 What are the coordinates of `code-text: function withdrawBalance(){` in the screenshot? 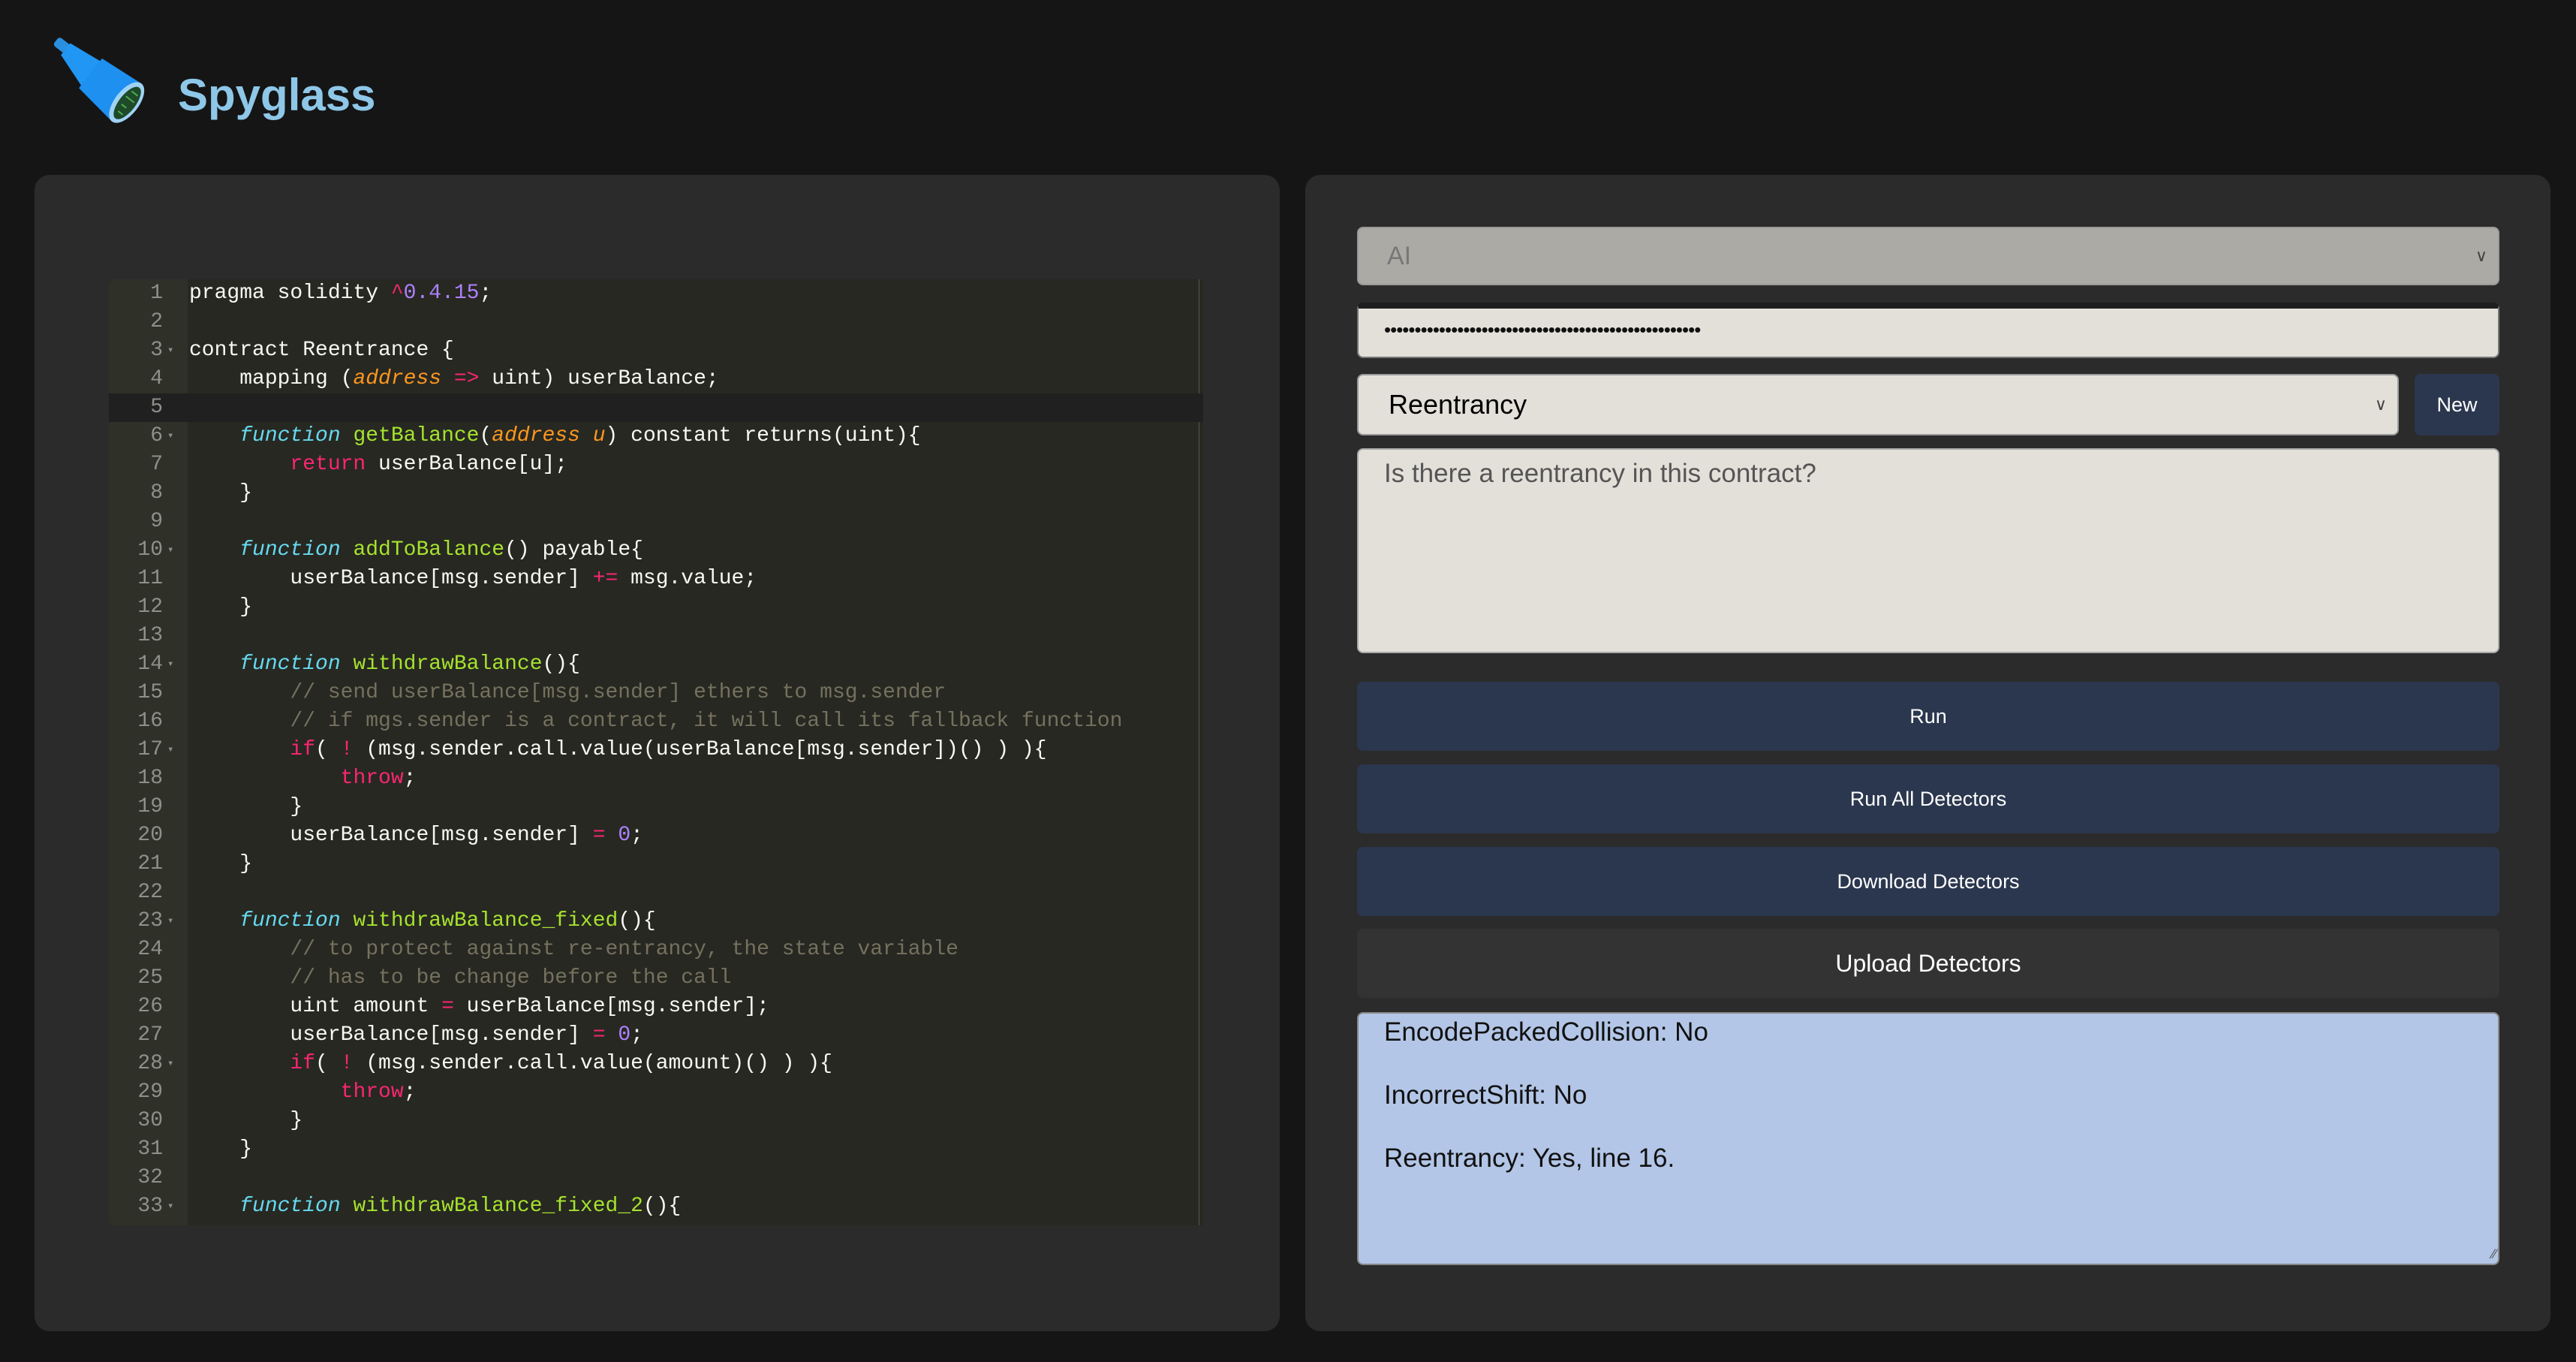 It's located at (384, 664).